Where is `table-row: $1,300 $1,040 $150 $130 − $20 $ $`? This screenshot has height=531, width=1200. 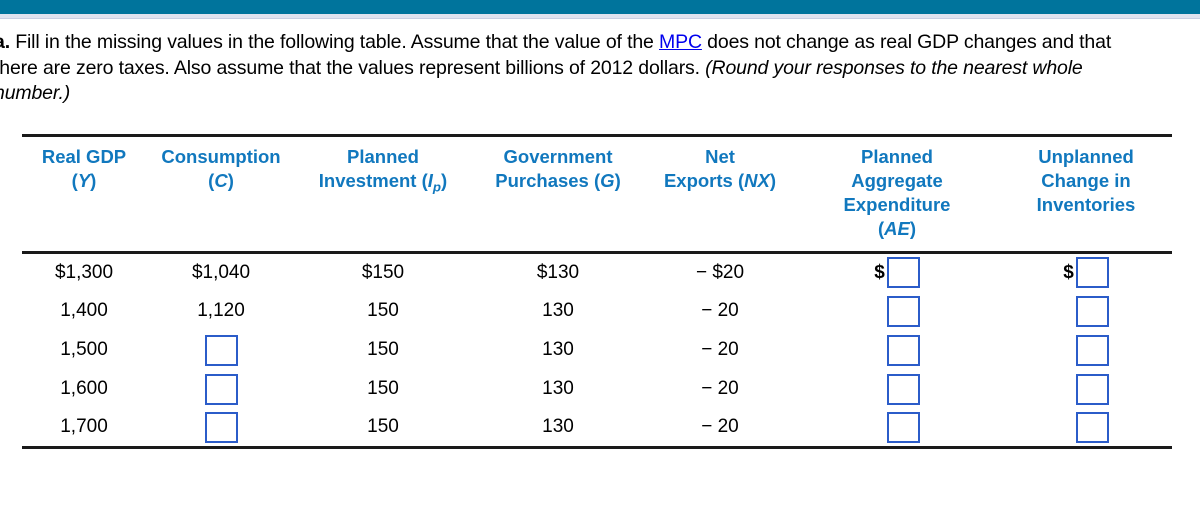
table-row: $1,300 $1,040 $150 $130 − $20 $ $ is located at coordinates (597, 272).